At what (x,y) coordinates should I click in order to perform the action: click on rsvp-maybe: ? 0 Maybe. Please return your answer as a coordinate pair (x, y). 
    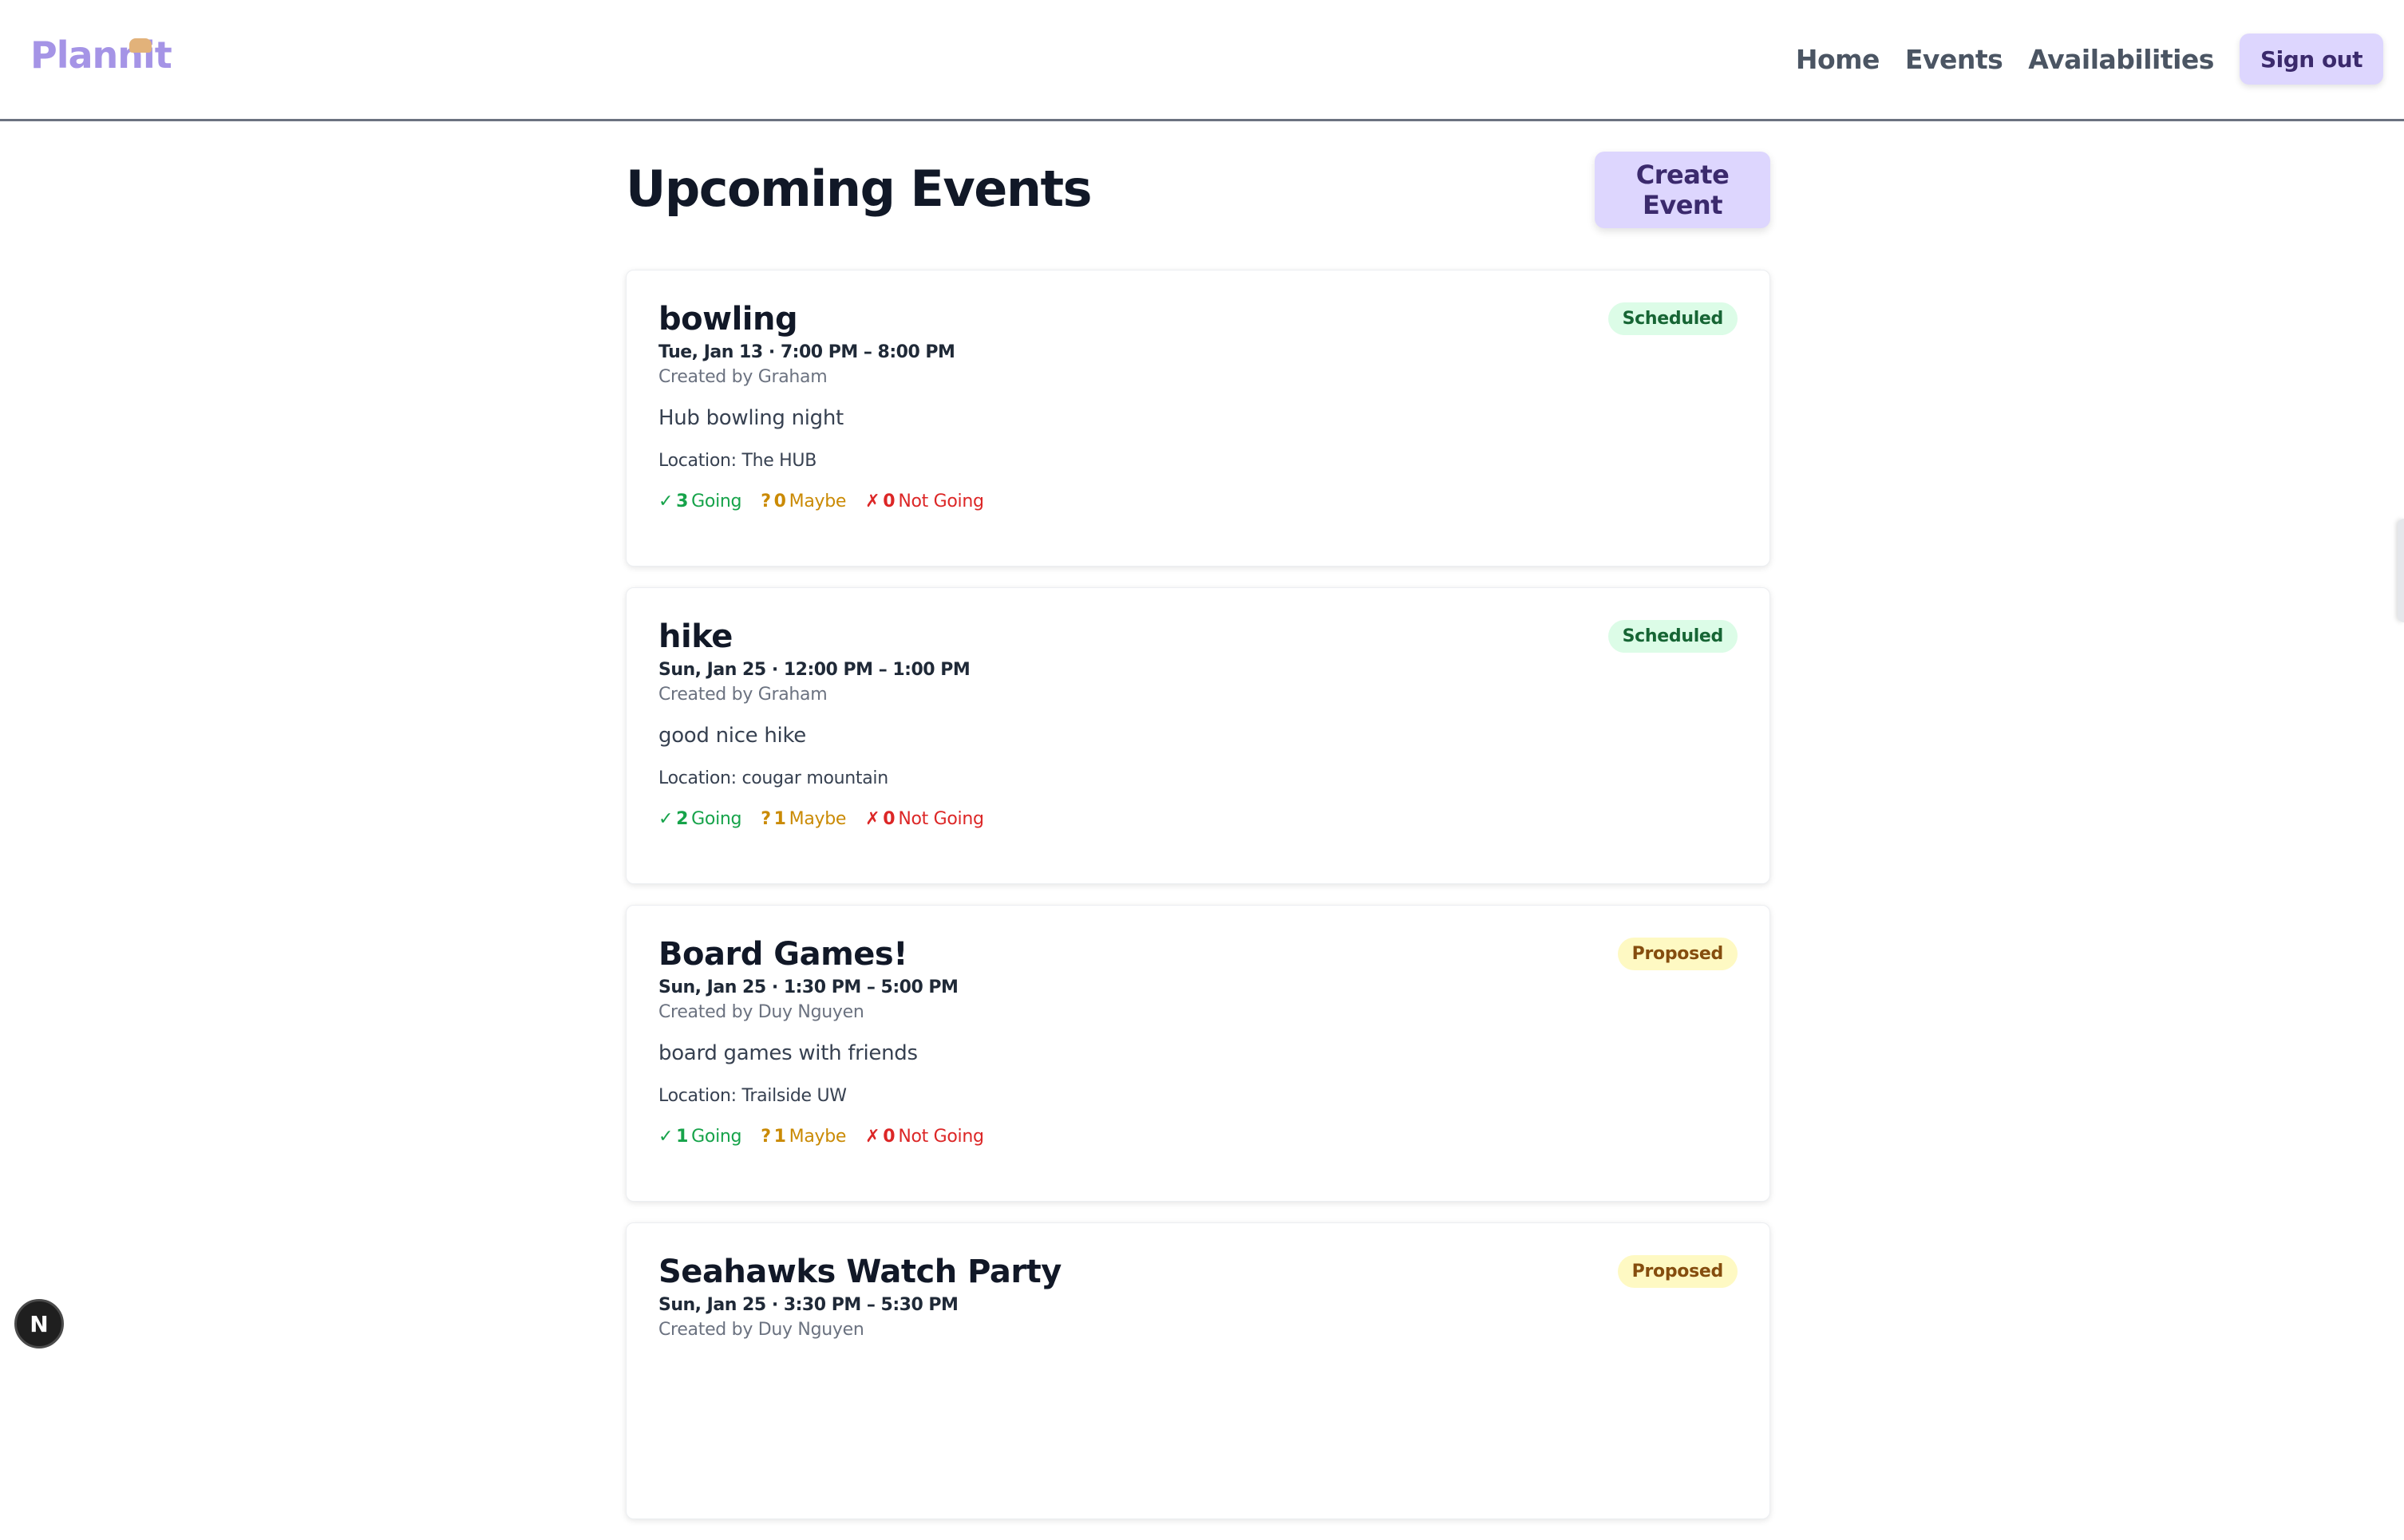
    Looking at the image, I should click on (803, 501).